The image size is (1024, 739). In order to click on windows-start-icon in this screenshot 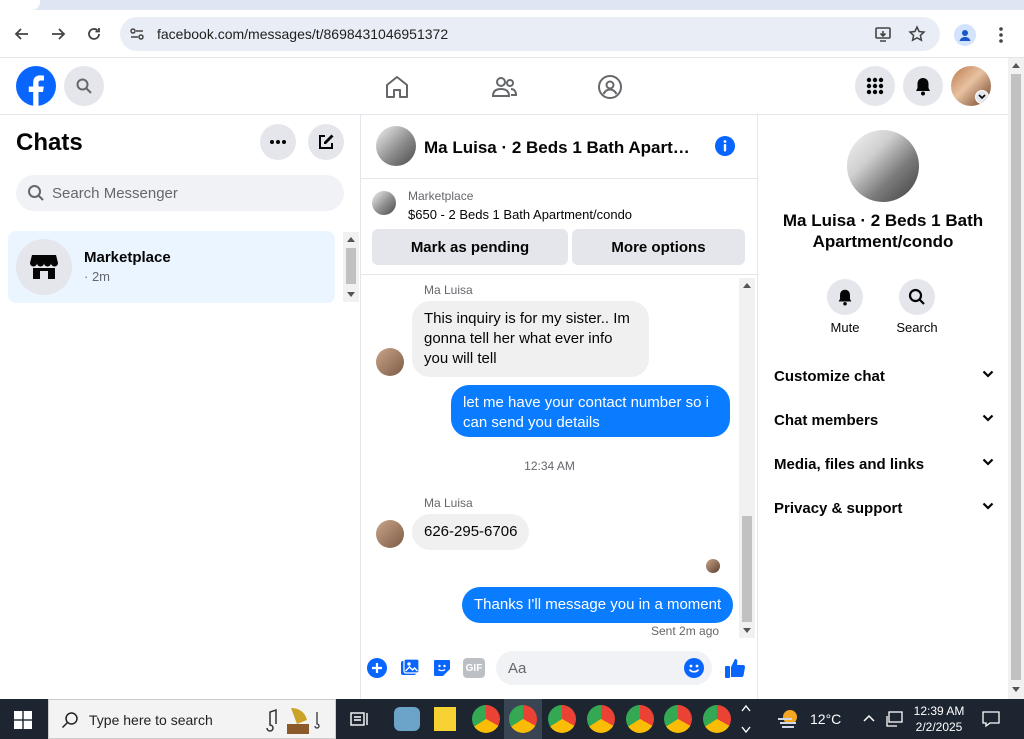, I will do `click(23, 720)`.